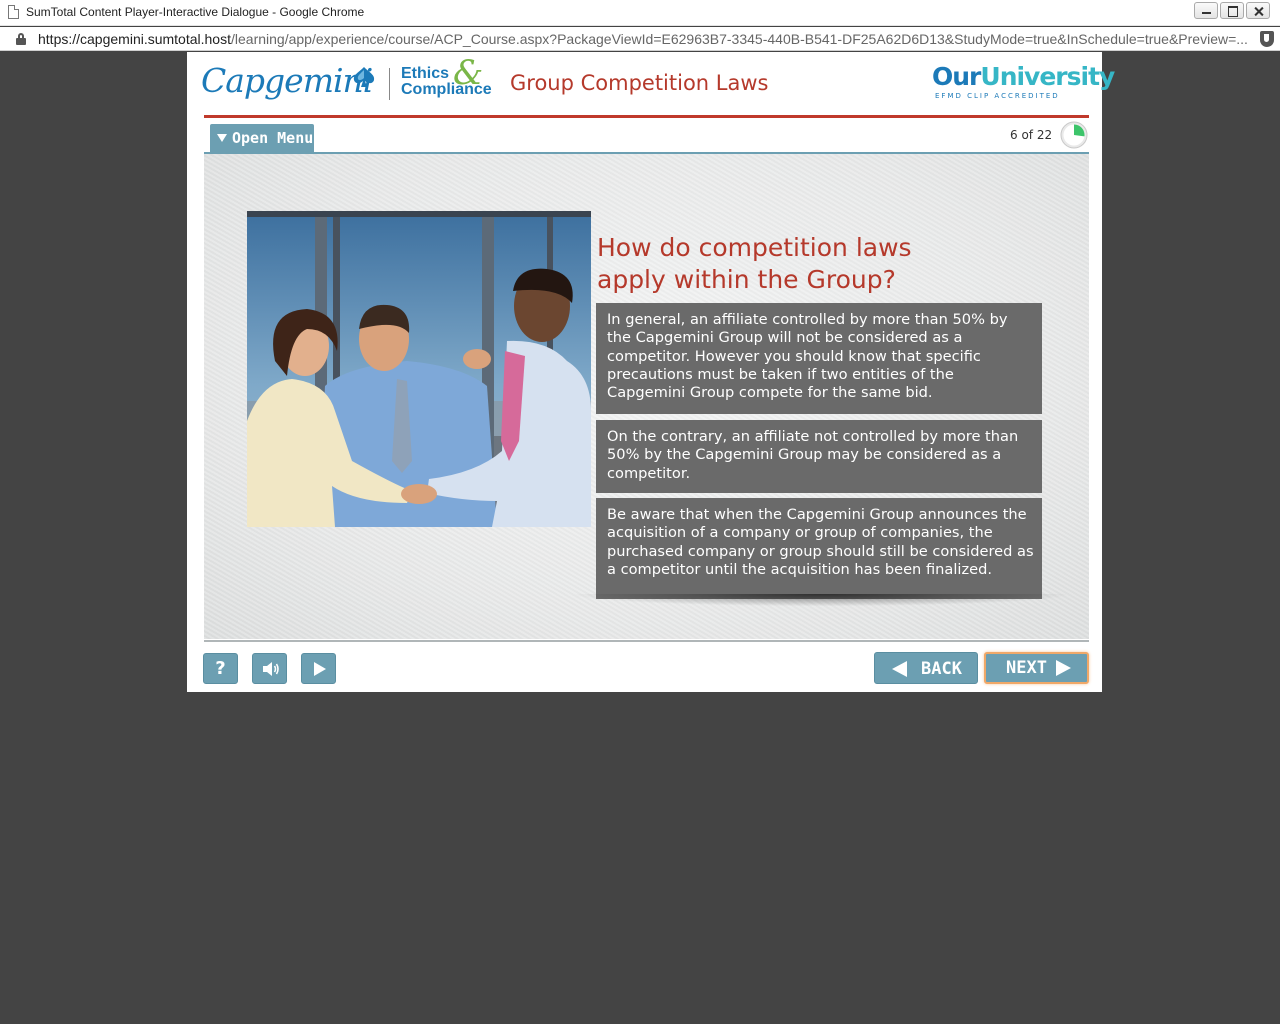 The width and height of the screenshot is (1280, 1024). Describe the element at coordinates (1258, 10) in the screenshot. I see `close-button` at that location.